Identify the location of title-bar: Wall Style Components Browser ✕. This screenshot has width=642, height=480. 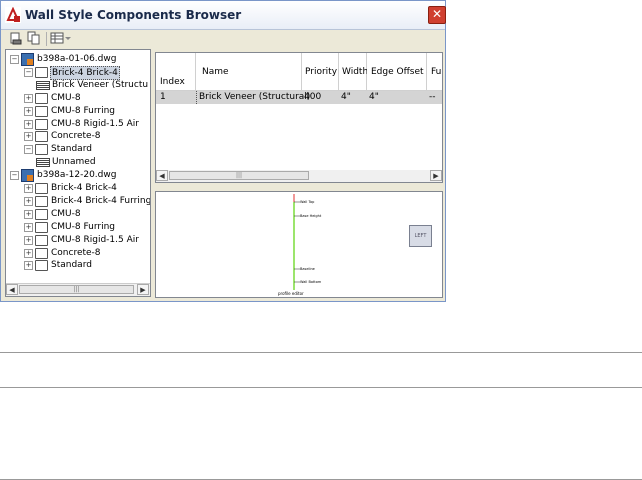
(223, 15).